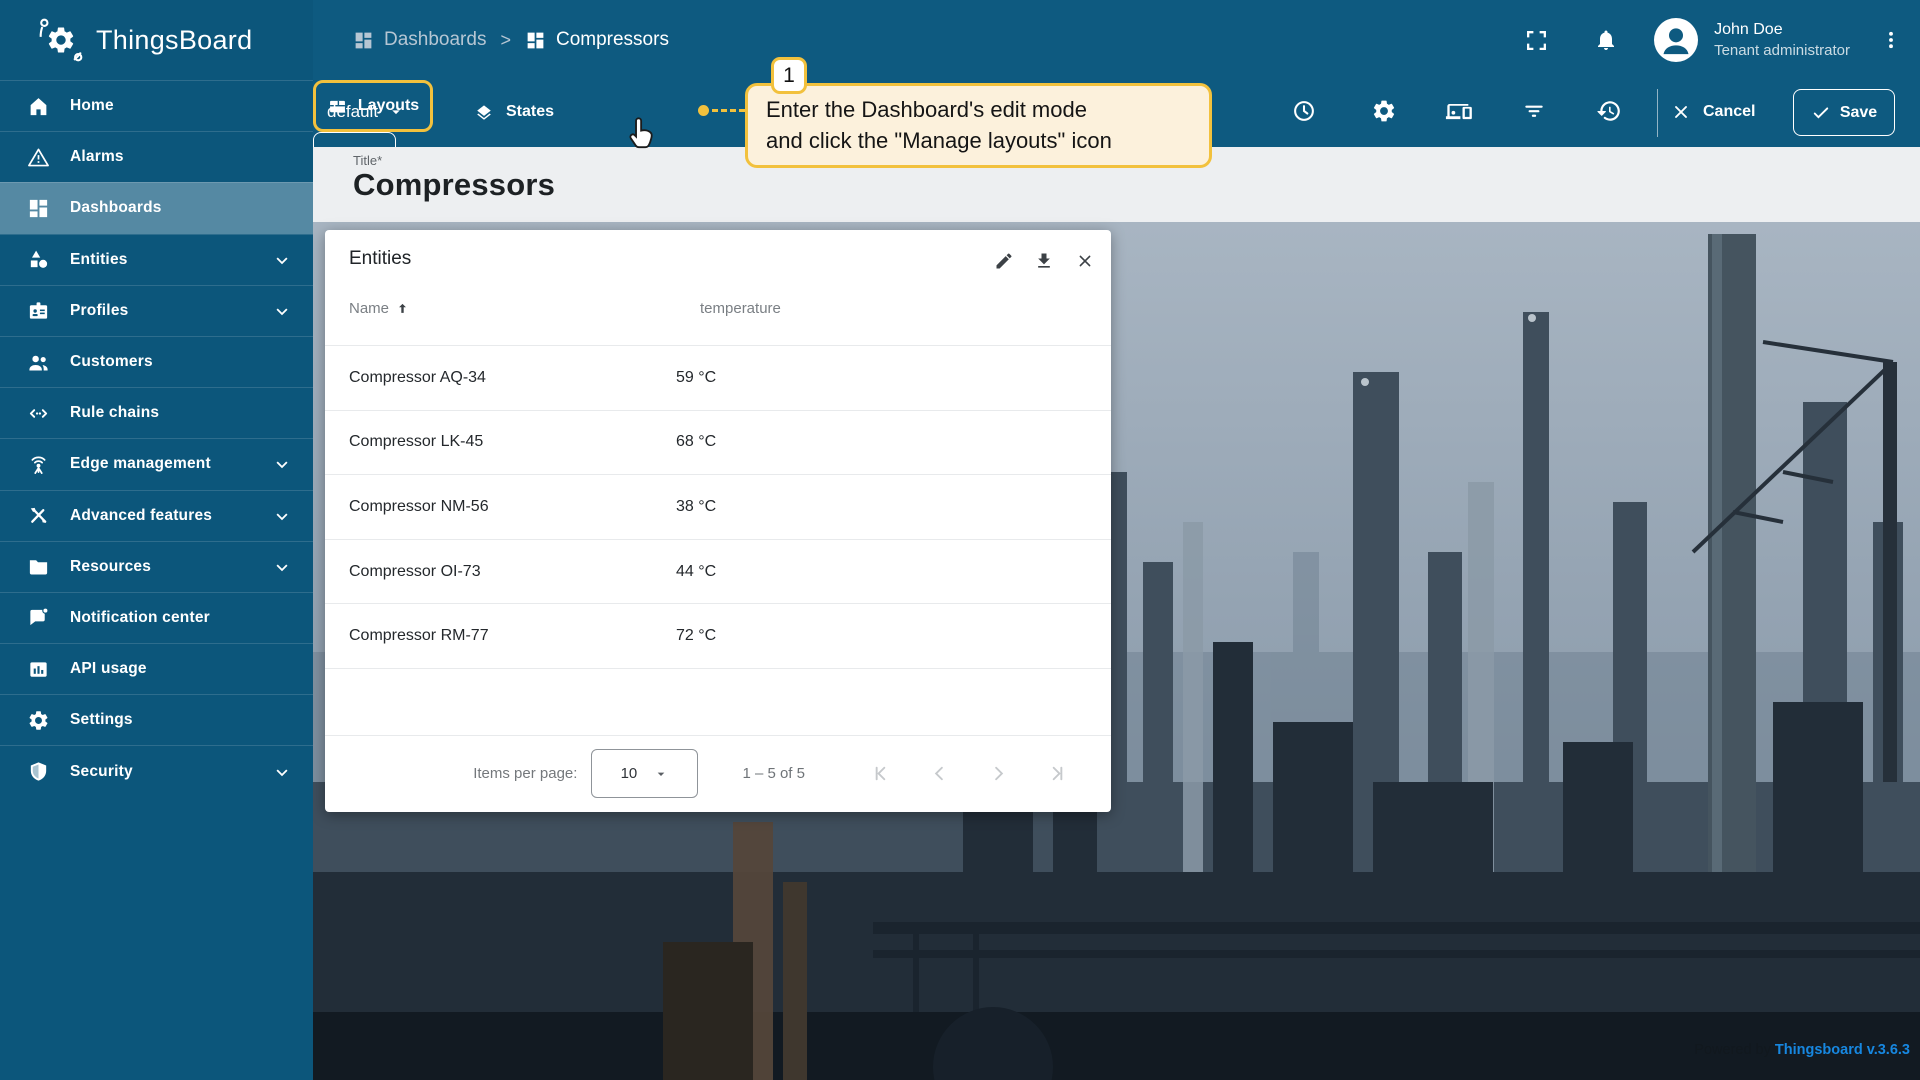 The image size is (1920, 1080). I want to click on api-icon, so click(38, 669).